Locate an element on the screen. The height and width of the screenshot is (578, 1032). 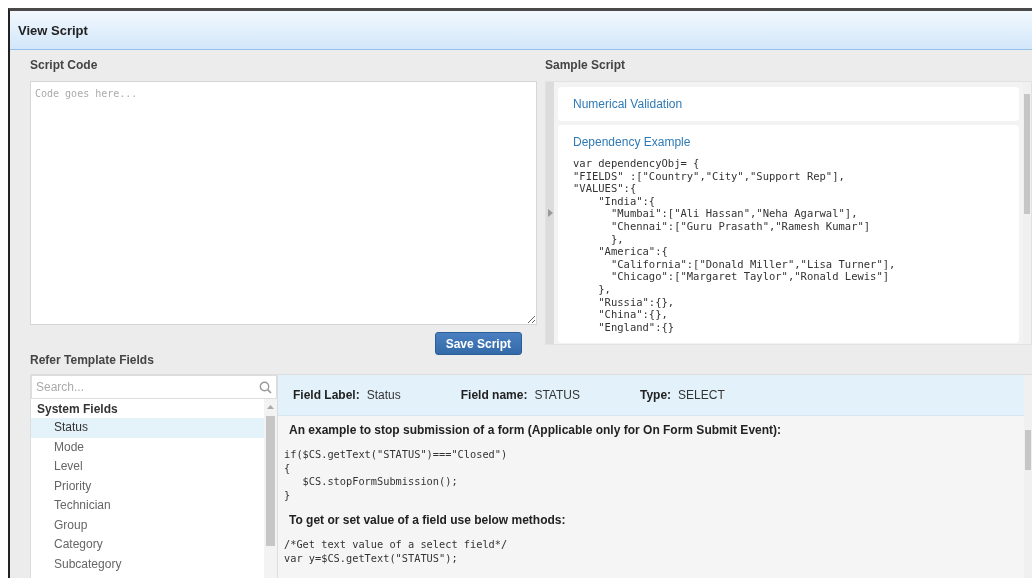
field-info-label: Type: is located at coordinates (655, 395).